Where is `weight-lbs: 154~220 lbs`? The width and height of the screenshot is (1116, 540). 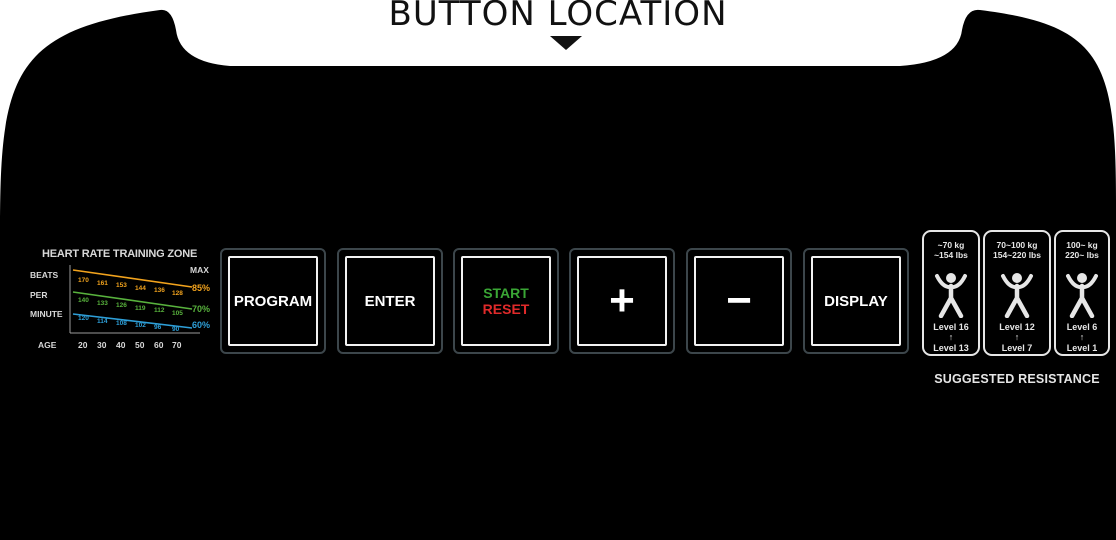 weight-lbs: 154~220 lbs is located at coordinates (1017, 255).